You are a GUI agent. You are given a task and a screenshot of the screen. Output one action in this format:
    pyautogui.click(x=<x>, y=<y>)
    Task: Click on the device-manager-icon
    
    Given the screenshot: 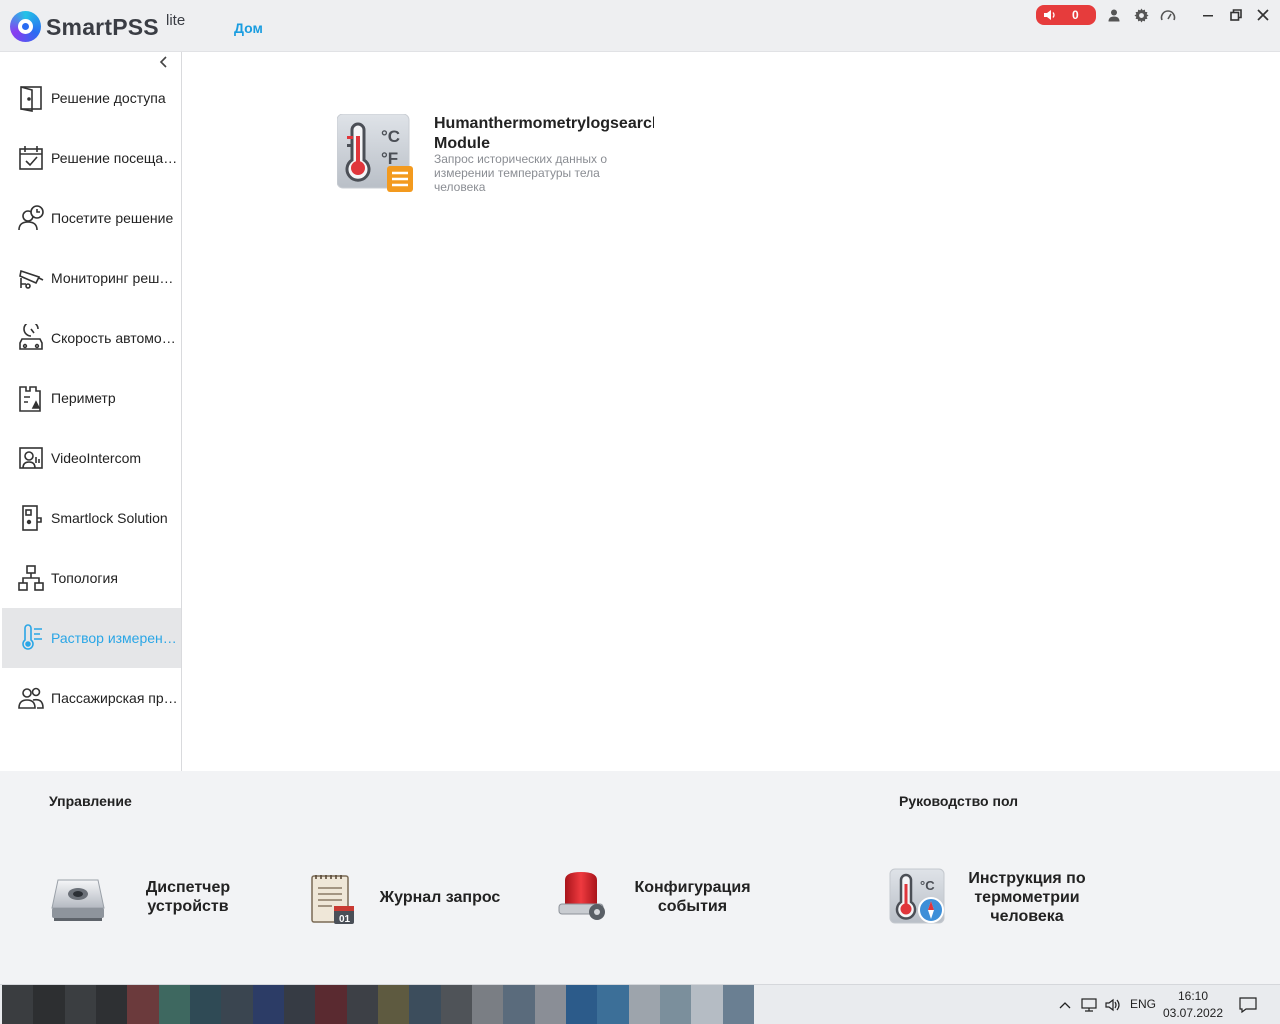 What is the action you would take?
    pyautogui.click(x=78, y=900)
    